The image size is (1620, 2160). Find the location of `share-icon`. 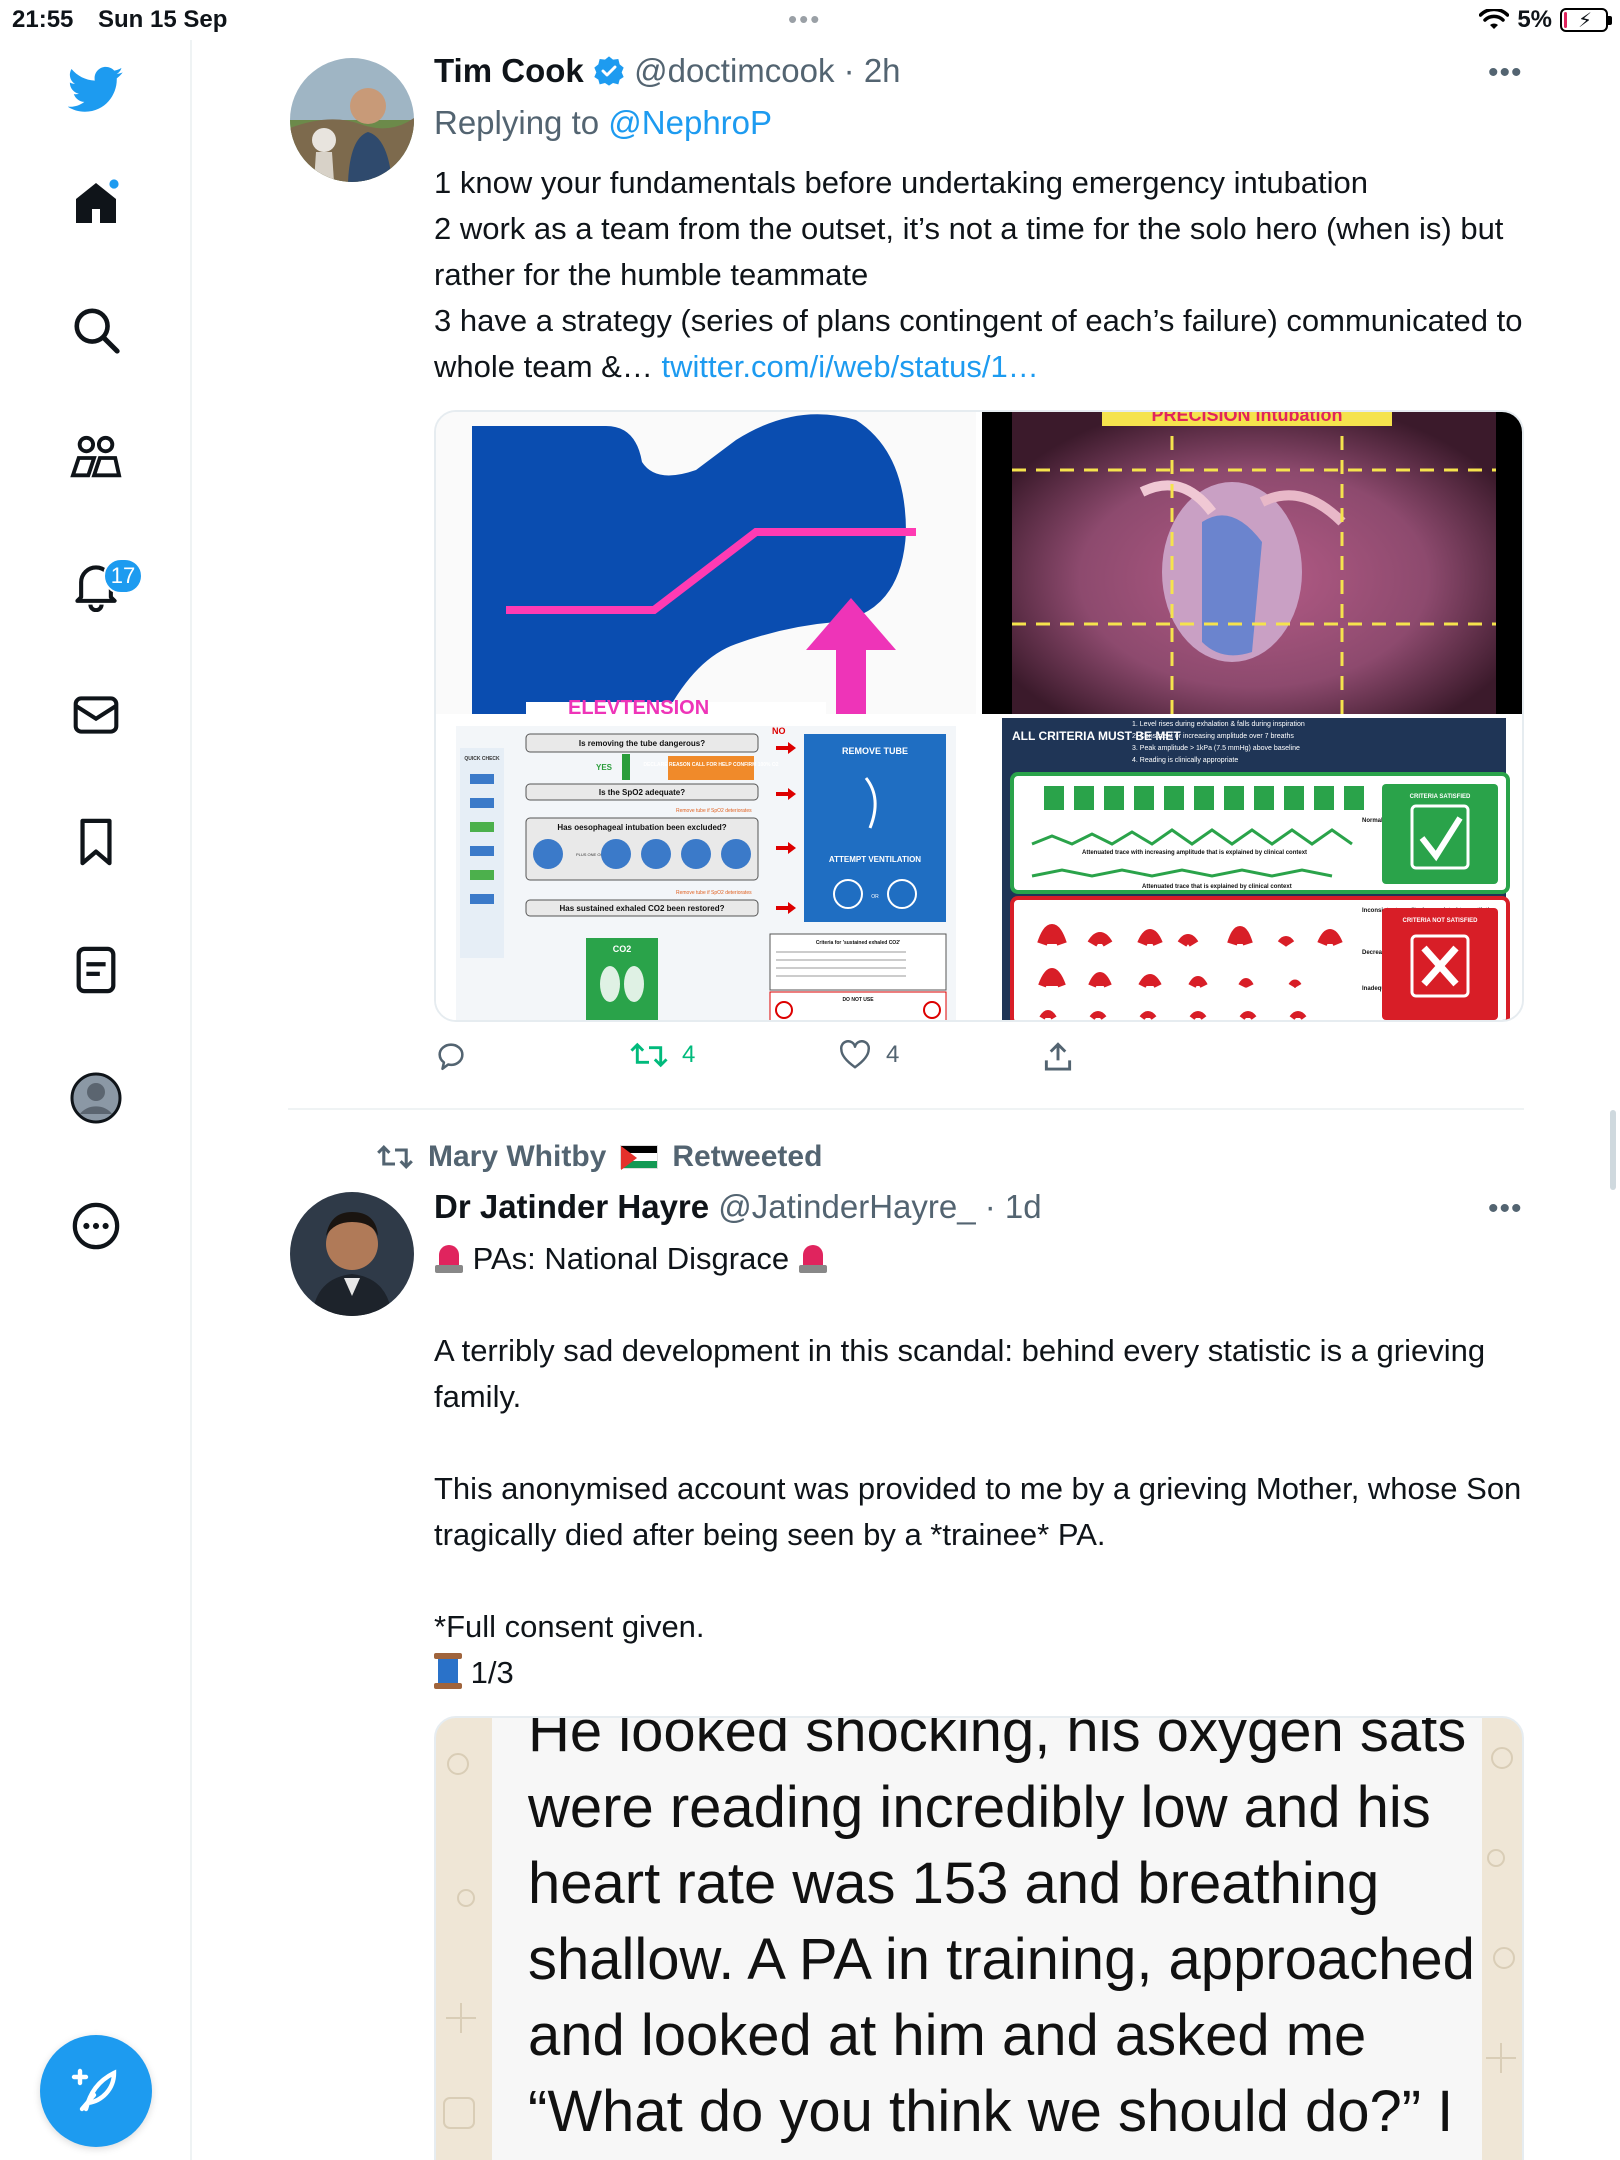

share-icon is located at coordinates (1058, 1056).